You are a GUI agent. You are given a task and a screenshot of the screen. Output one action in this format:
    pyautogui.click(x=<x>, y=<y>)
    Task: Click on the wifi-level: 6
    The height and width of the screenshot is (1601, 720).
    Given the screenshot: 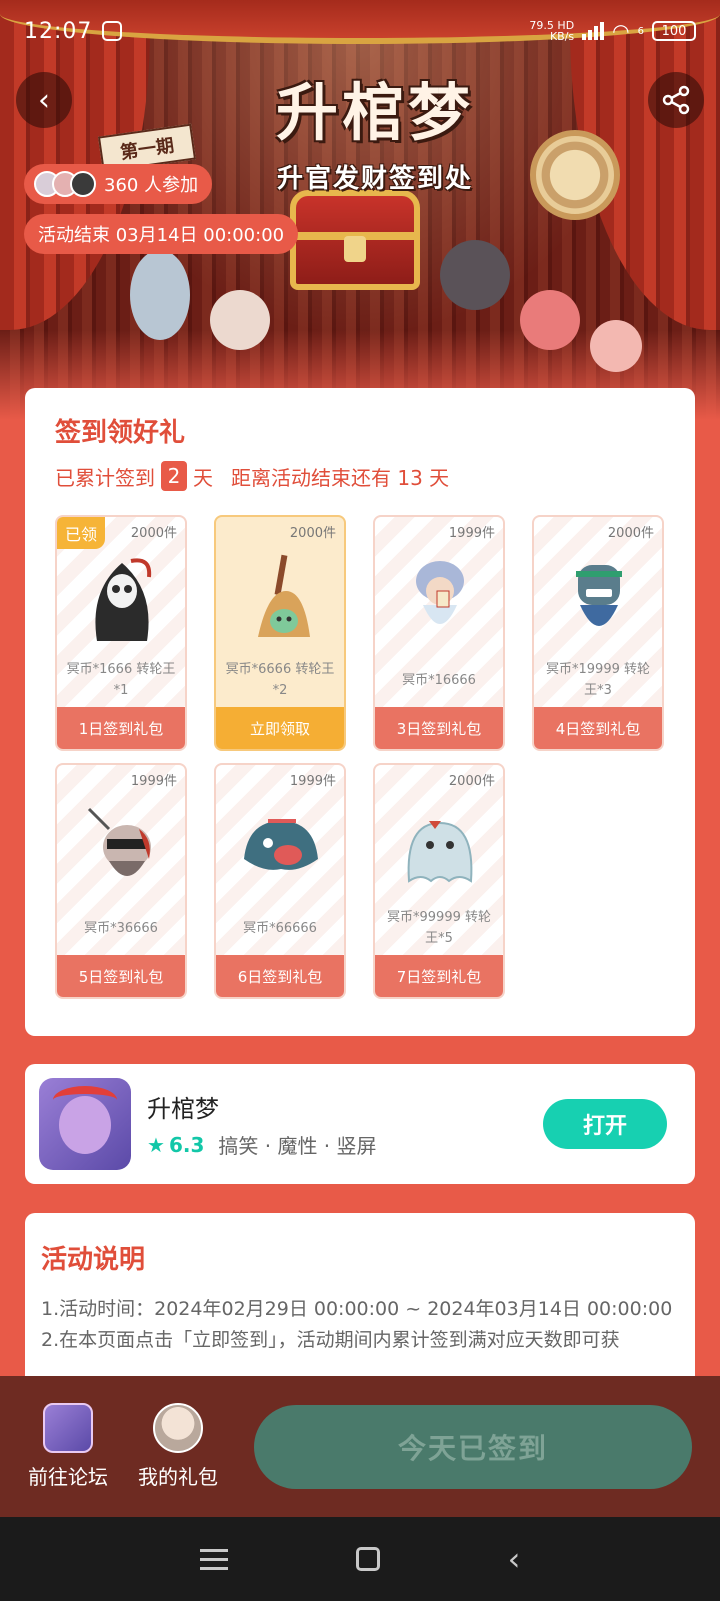 What is the action you would take?
    pyautogui.click(x=640, y=31)
    